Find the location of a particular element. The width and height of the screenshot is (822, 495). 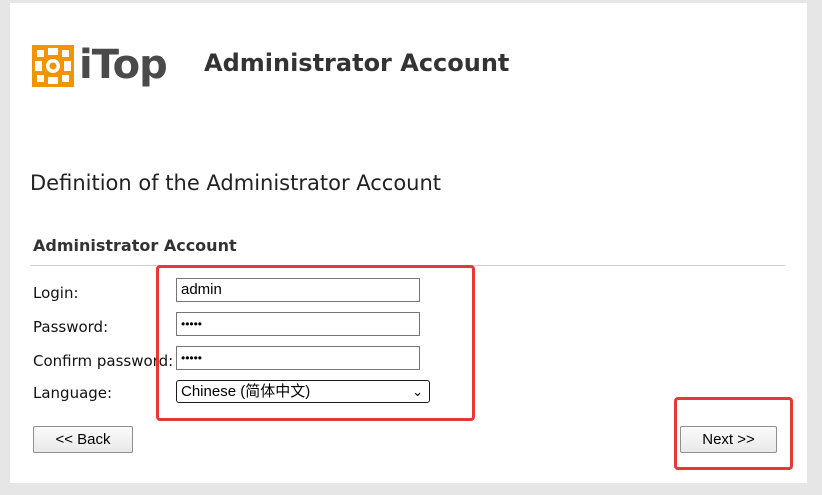

confirm-password-label: Confirm password: is located at coordinates (103, 361).